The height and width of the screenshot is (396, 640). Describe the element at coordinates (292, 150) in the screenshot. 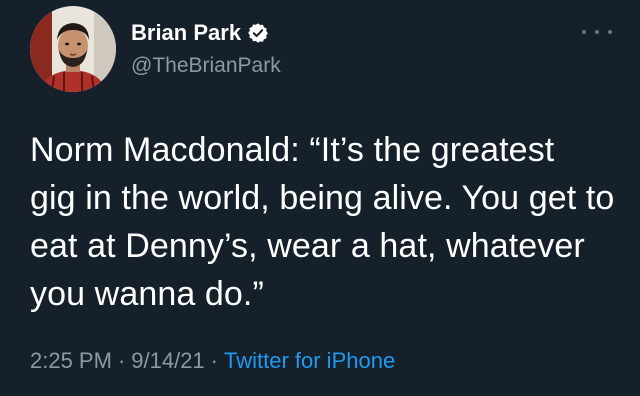

I see `tweet-text-line: Norm Macdonald: “It’s the greatest` at that location.